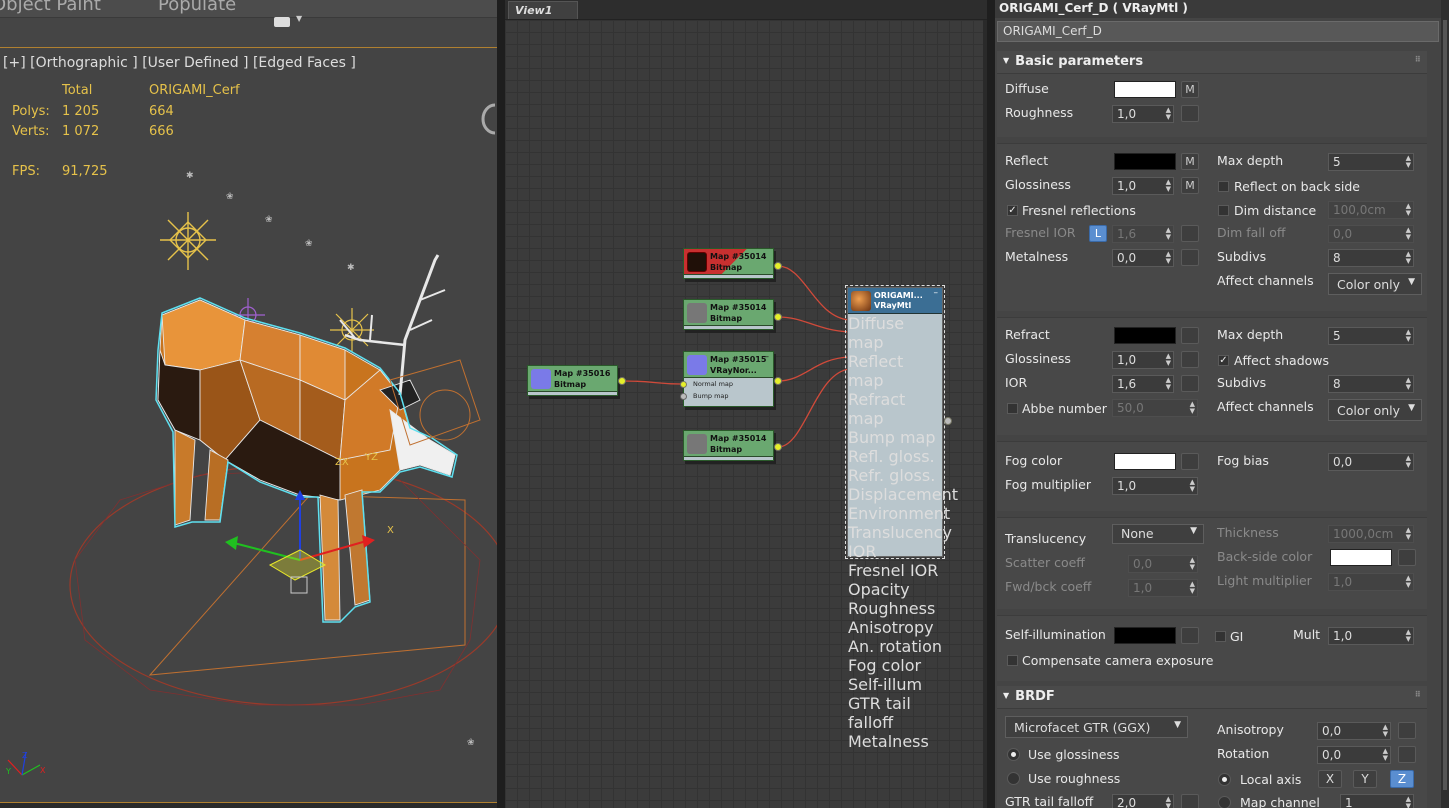 This screenshot has width=1449, height=808. What do you see at coordinates (895, 437) in the screenshot?
I see `material-slot: Bump map` at bounding box center [895, 437].